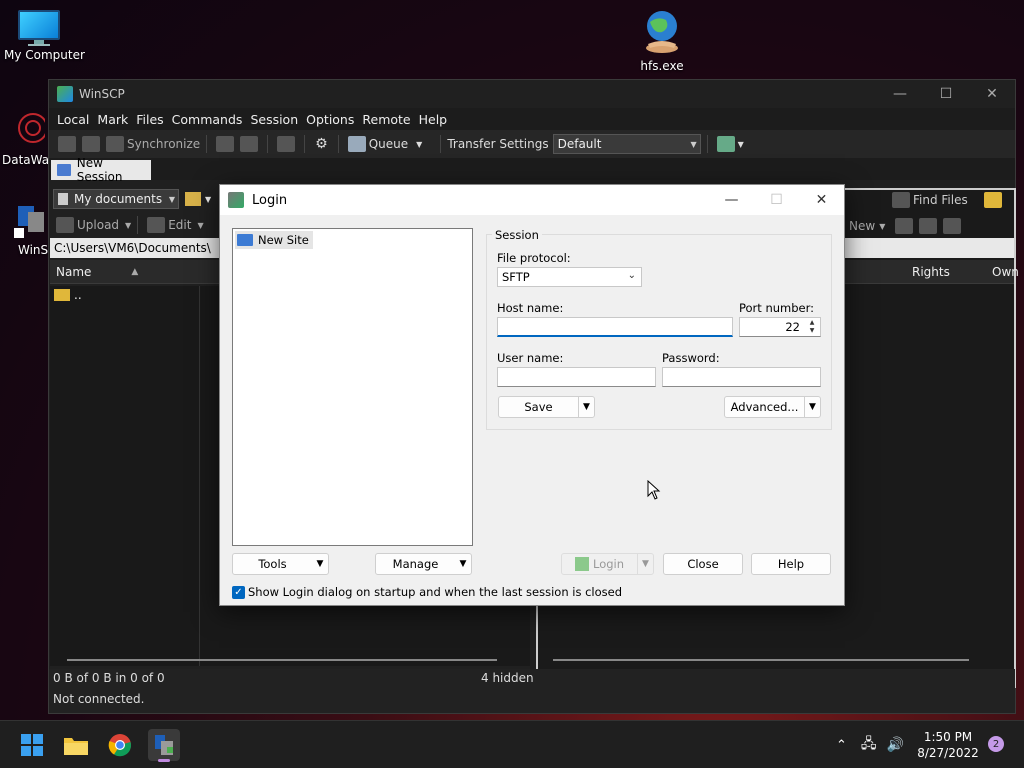  What do you see at coordinates (895, 745) in the screenshot?
I see `volume-icon: 🔊` at bounding box center [895, 745].